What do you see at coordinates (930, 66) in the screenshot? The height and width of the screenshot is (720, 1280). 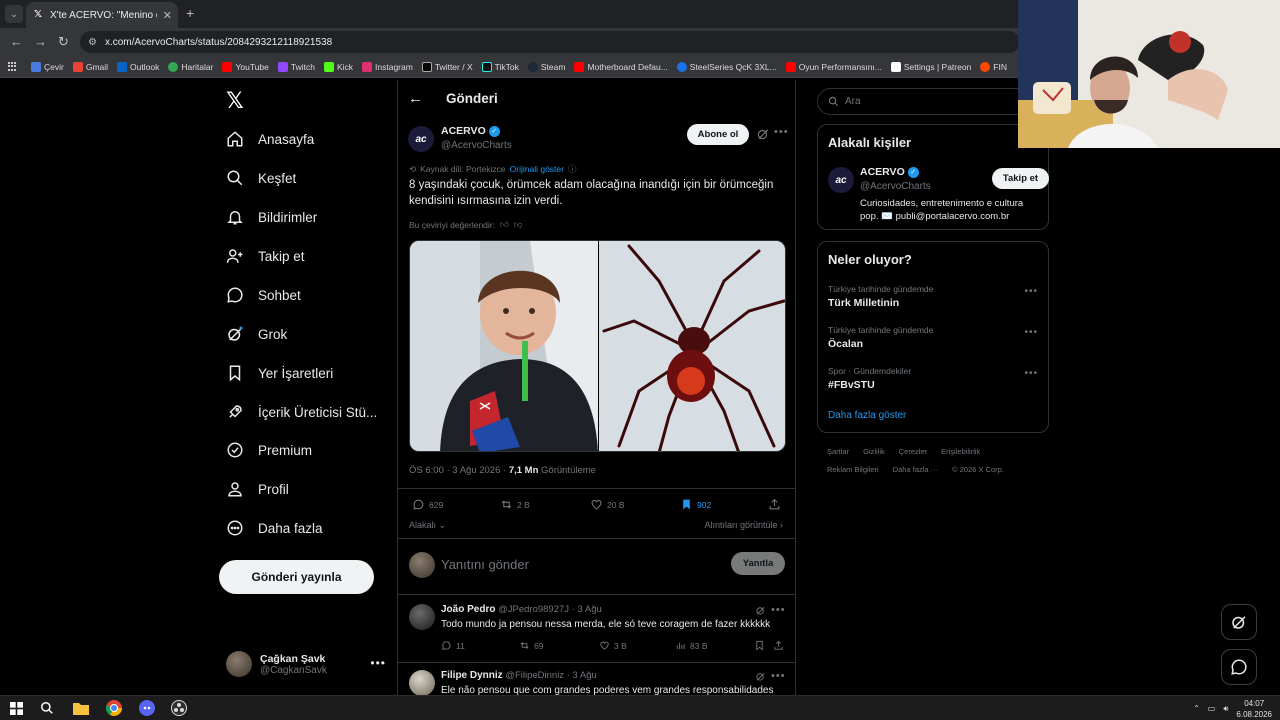 I see `bookmark-item: Settings | Patreon` at bounding box center [930, 66].